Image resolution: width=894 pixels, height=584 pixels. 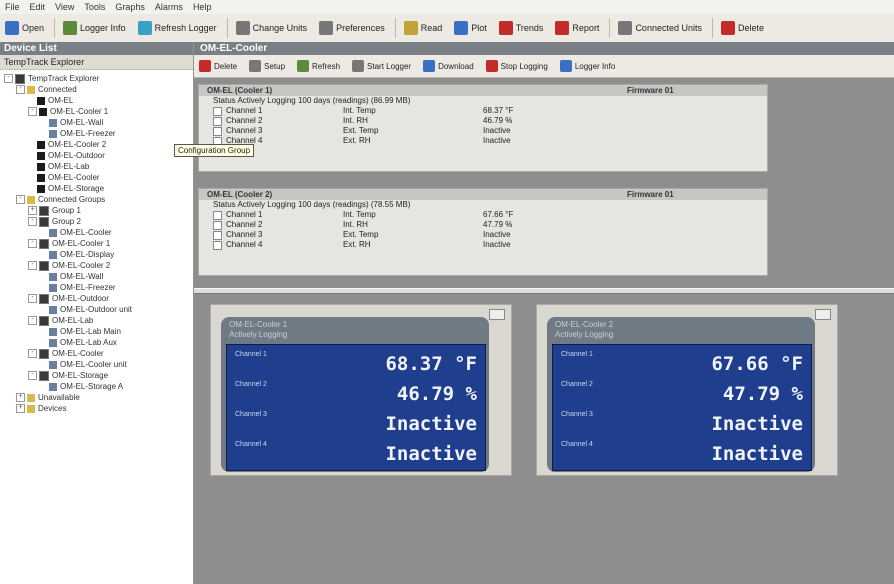 I want to click on stop-logging-button: Stop Logging, so click(x=517, y=66).